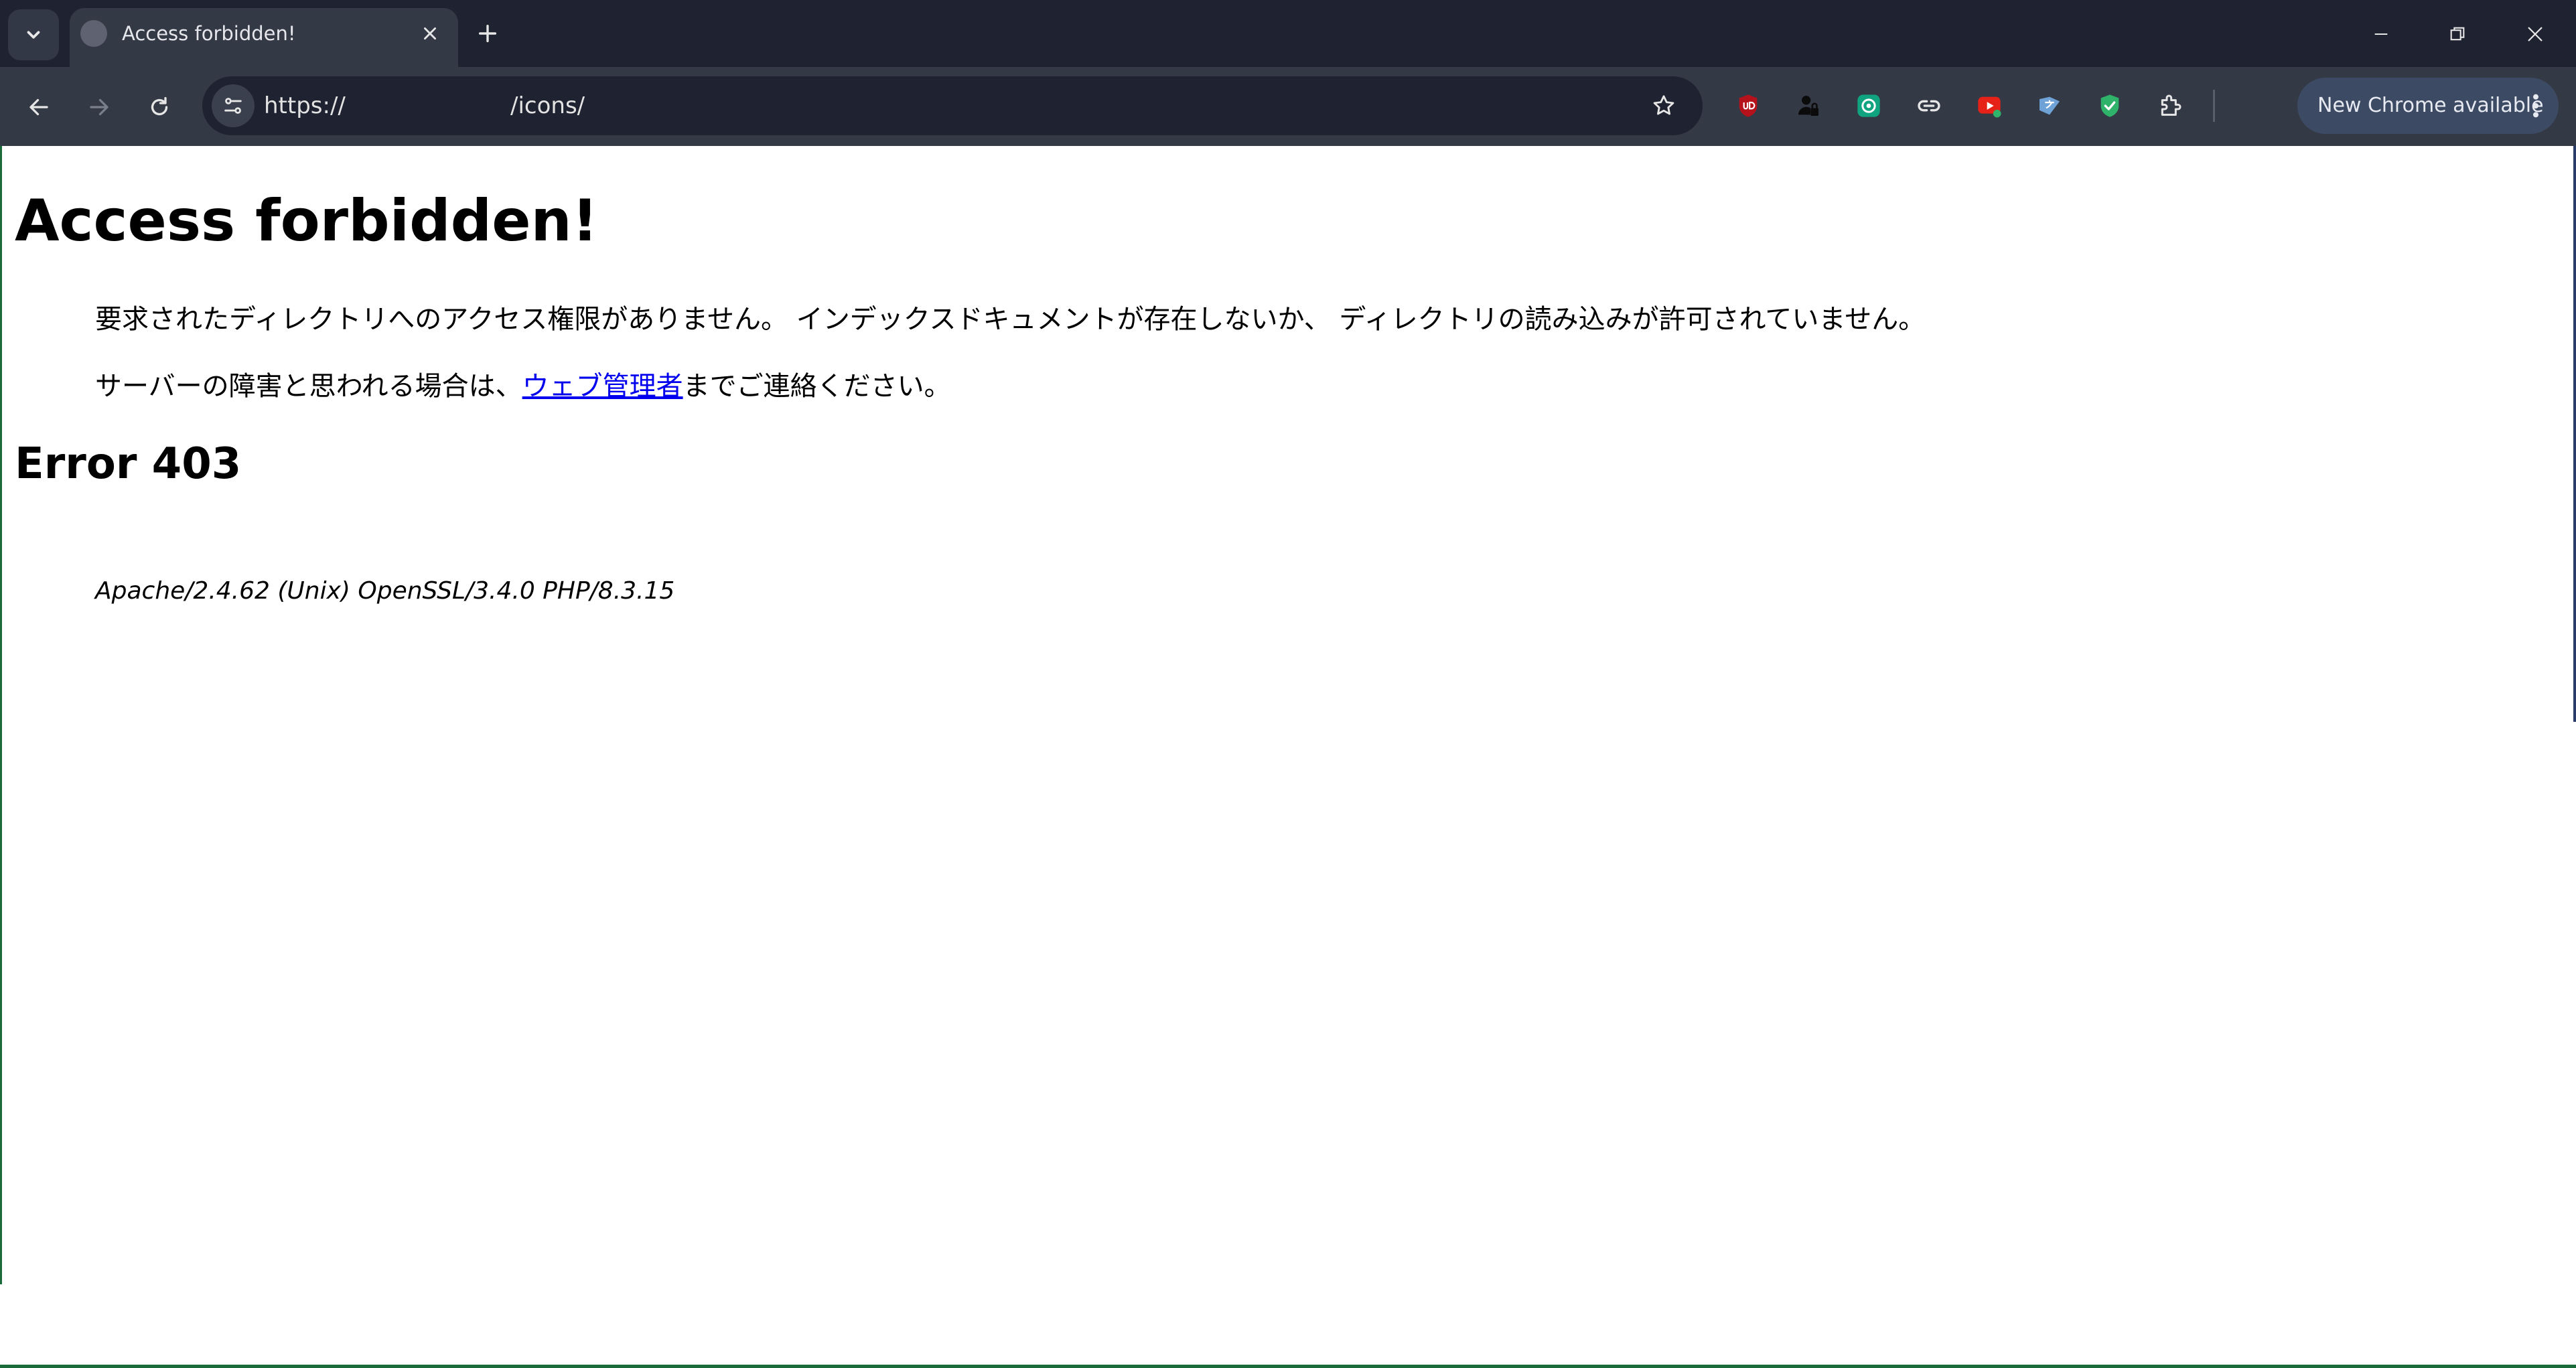 The image size is (2576, 1368). I want to click on youtube-icon, so click(1989, 107).